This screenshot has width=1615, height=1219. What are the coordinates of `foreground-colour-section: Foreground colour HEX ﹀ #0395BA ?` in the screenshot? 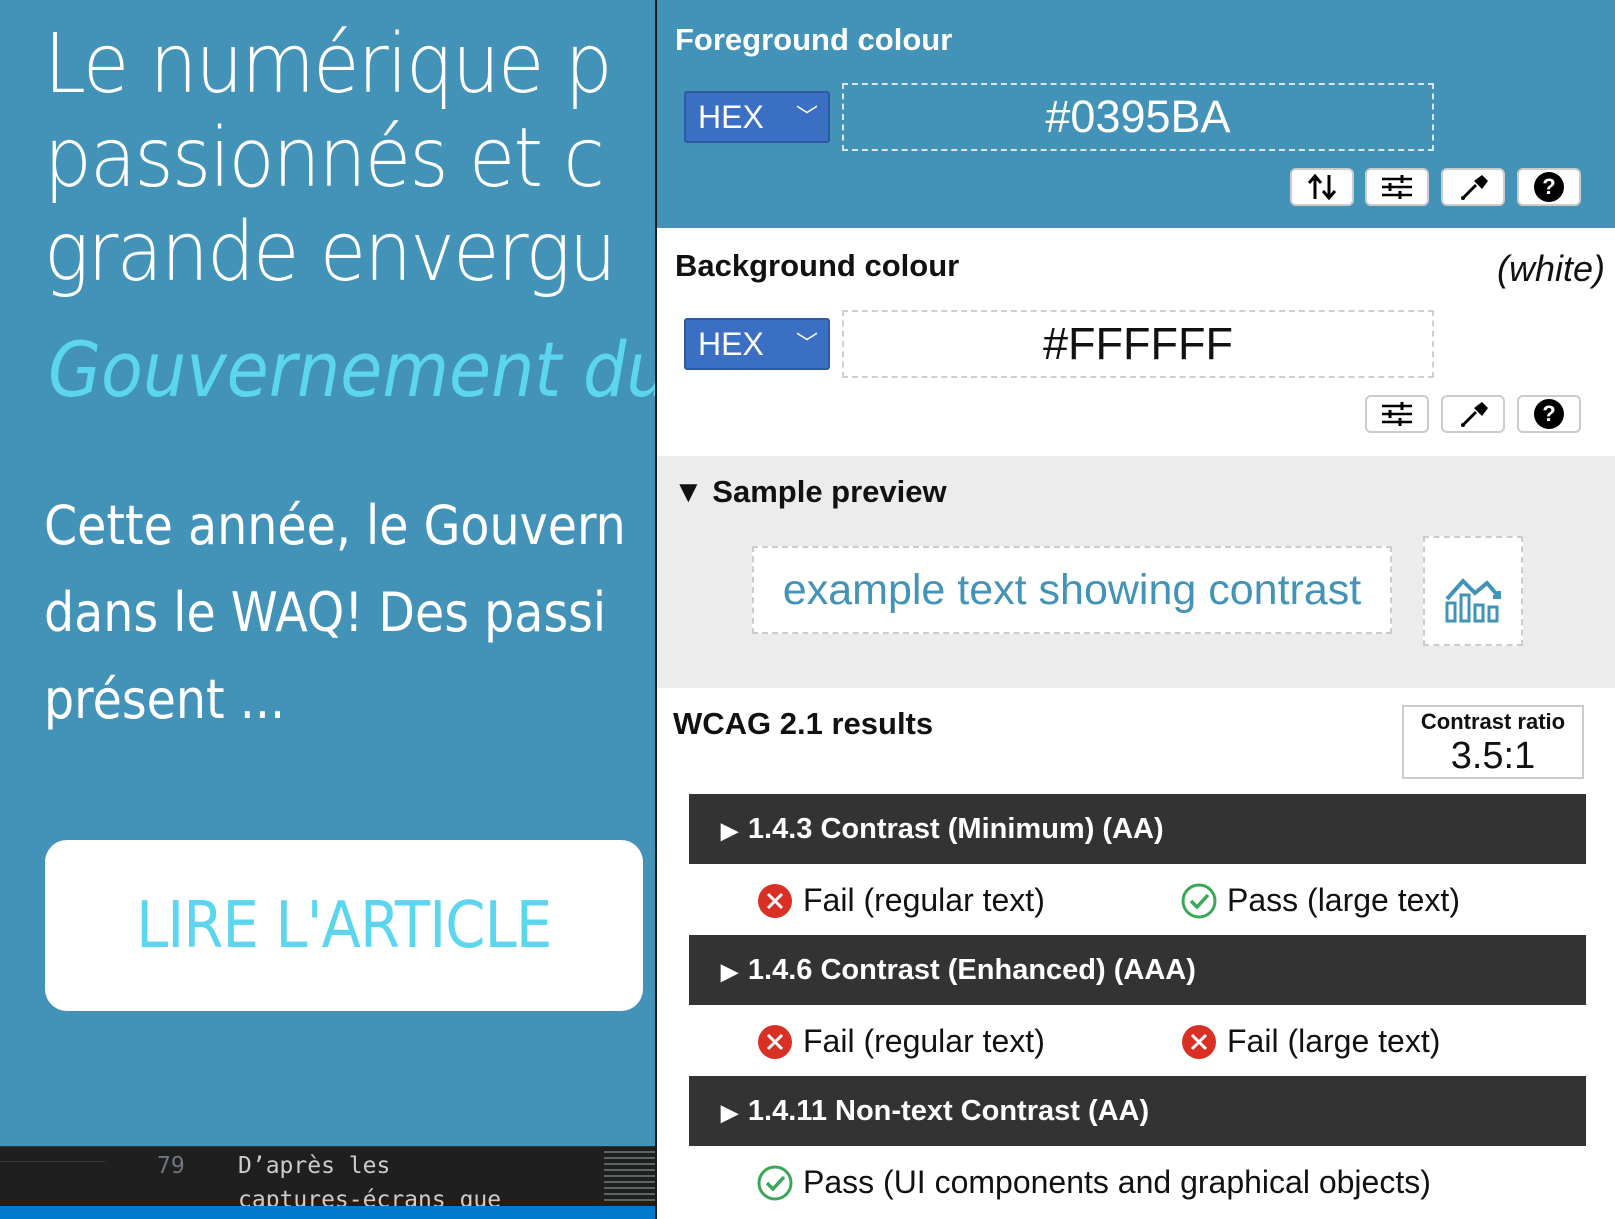 It's located at (1136, 114).